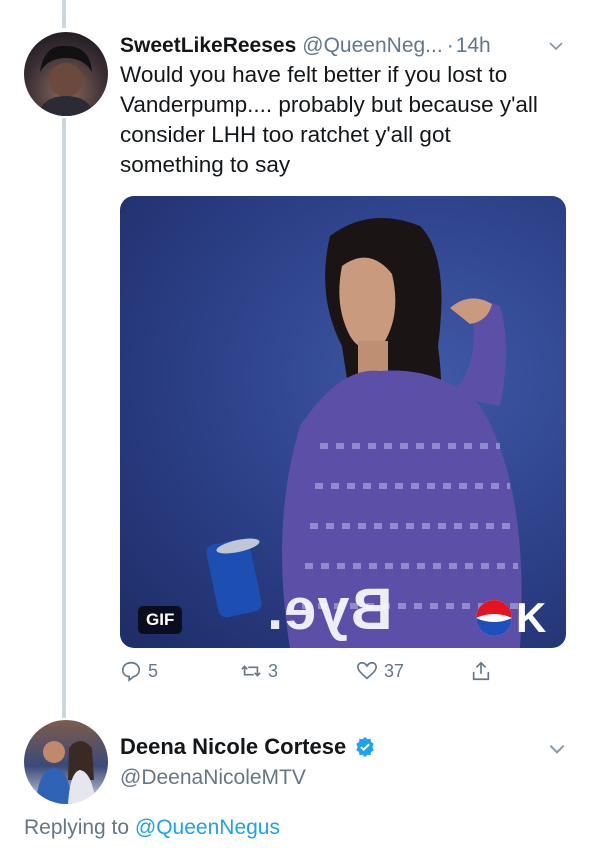 Image resolution: width=590 pixels, height=861 pixels. What do you see at coordinates (318, 675) in the screenshot?
I see `tweet-actions: 5 3 37` at bounding box center [318, 675].